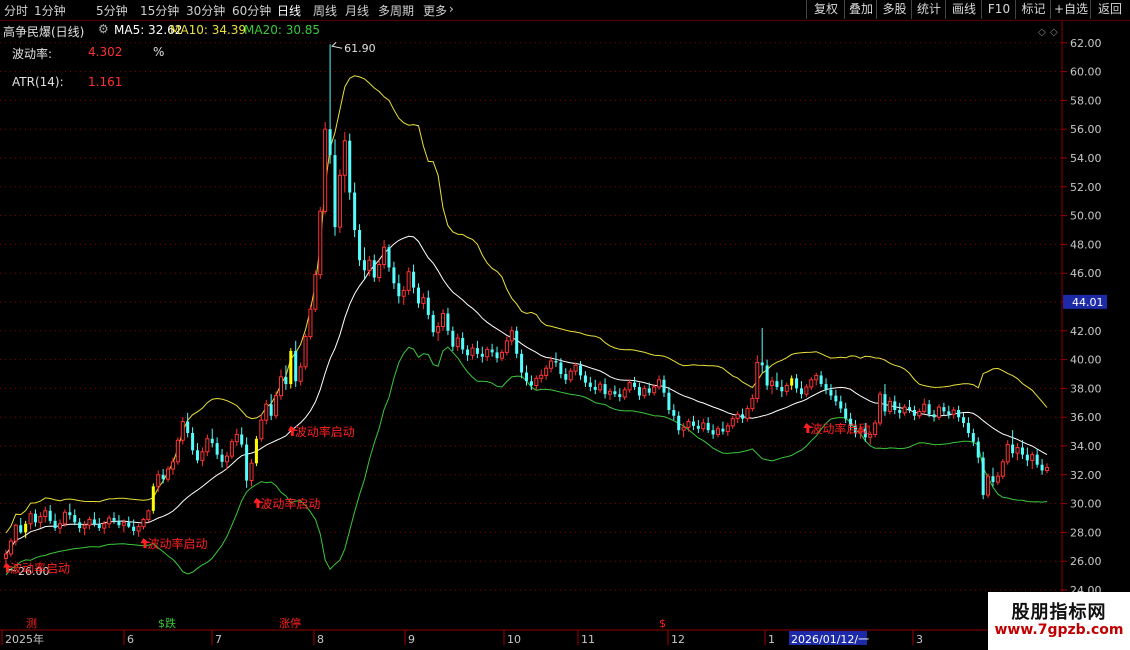 This screenshot has width=1130, height=650. What do you see at coordinates (840, 428) in the screenshot?
I see `signal-label: 波动率启动` at bounding box center [840, 428].